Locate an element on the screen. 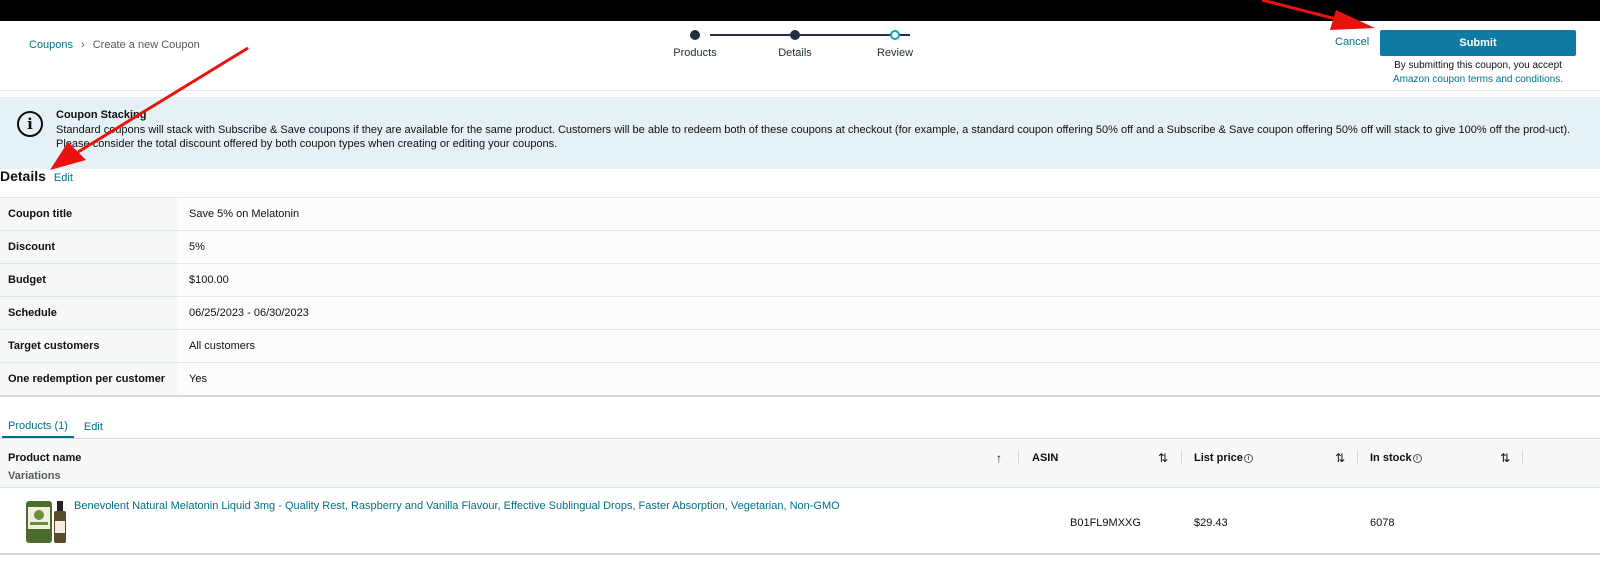 This screenshot has width=1600, height=575. details-value: 5% is located at coordinates (889, 247).